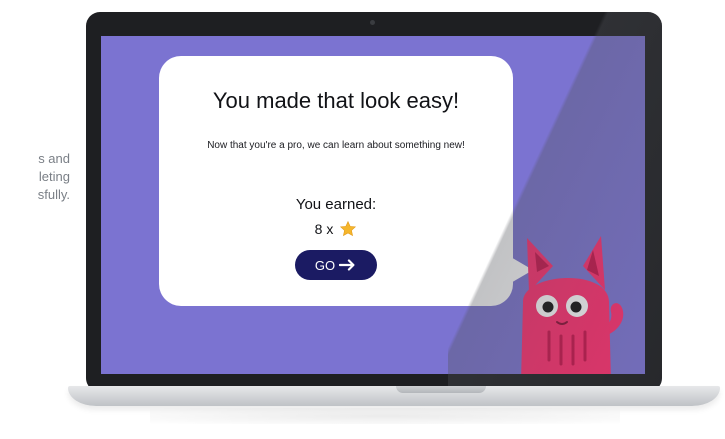 Image resolution: width=725 pixels, height=439 pixels. What do you see at coordinates (336, 204) in the screenshot?
I see `earned-label: You earned:` at bounding box center [336, 204].